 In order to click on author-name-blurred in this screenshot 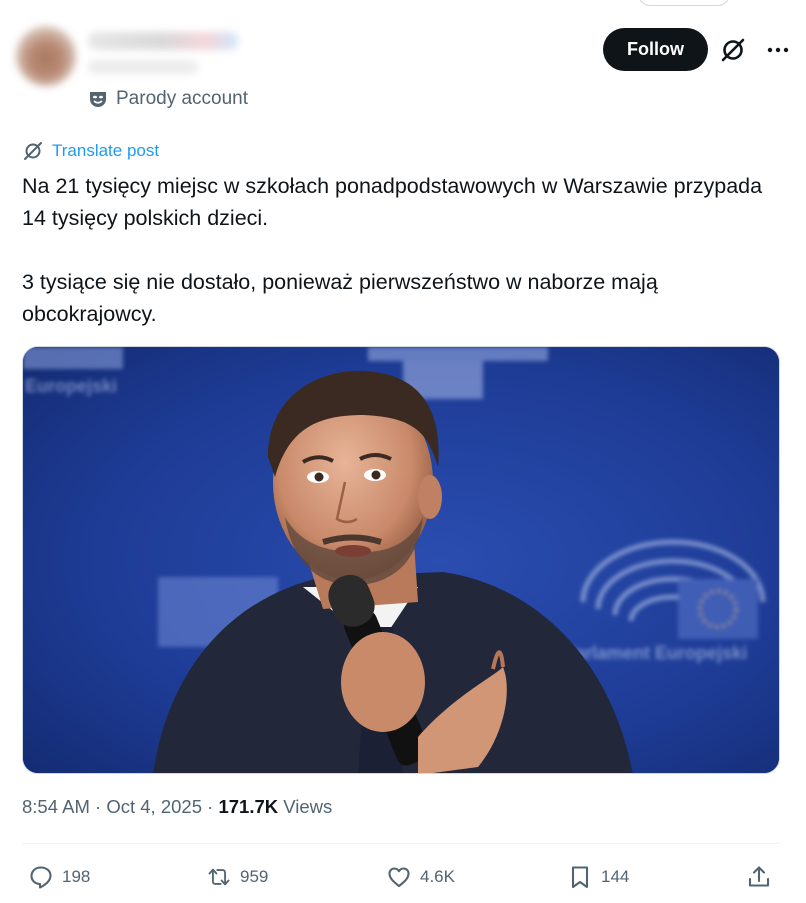, I will do `click(163, 41)`.